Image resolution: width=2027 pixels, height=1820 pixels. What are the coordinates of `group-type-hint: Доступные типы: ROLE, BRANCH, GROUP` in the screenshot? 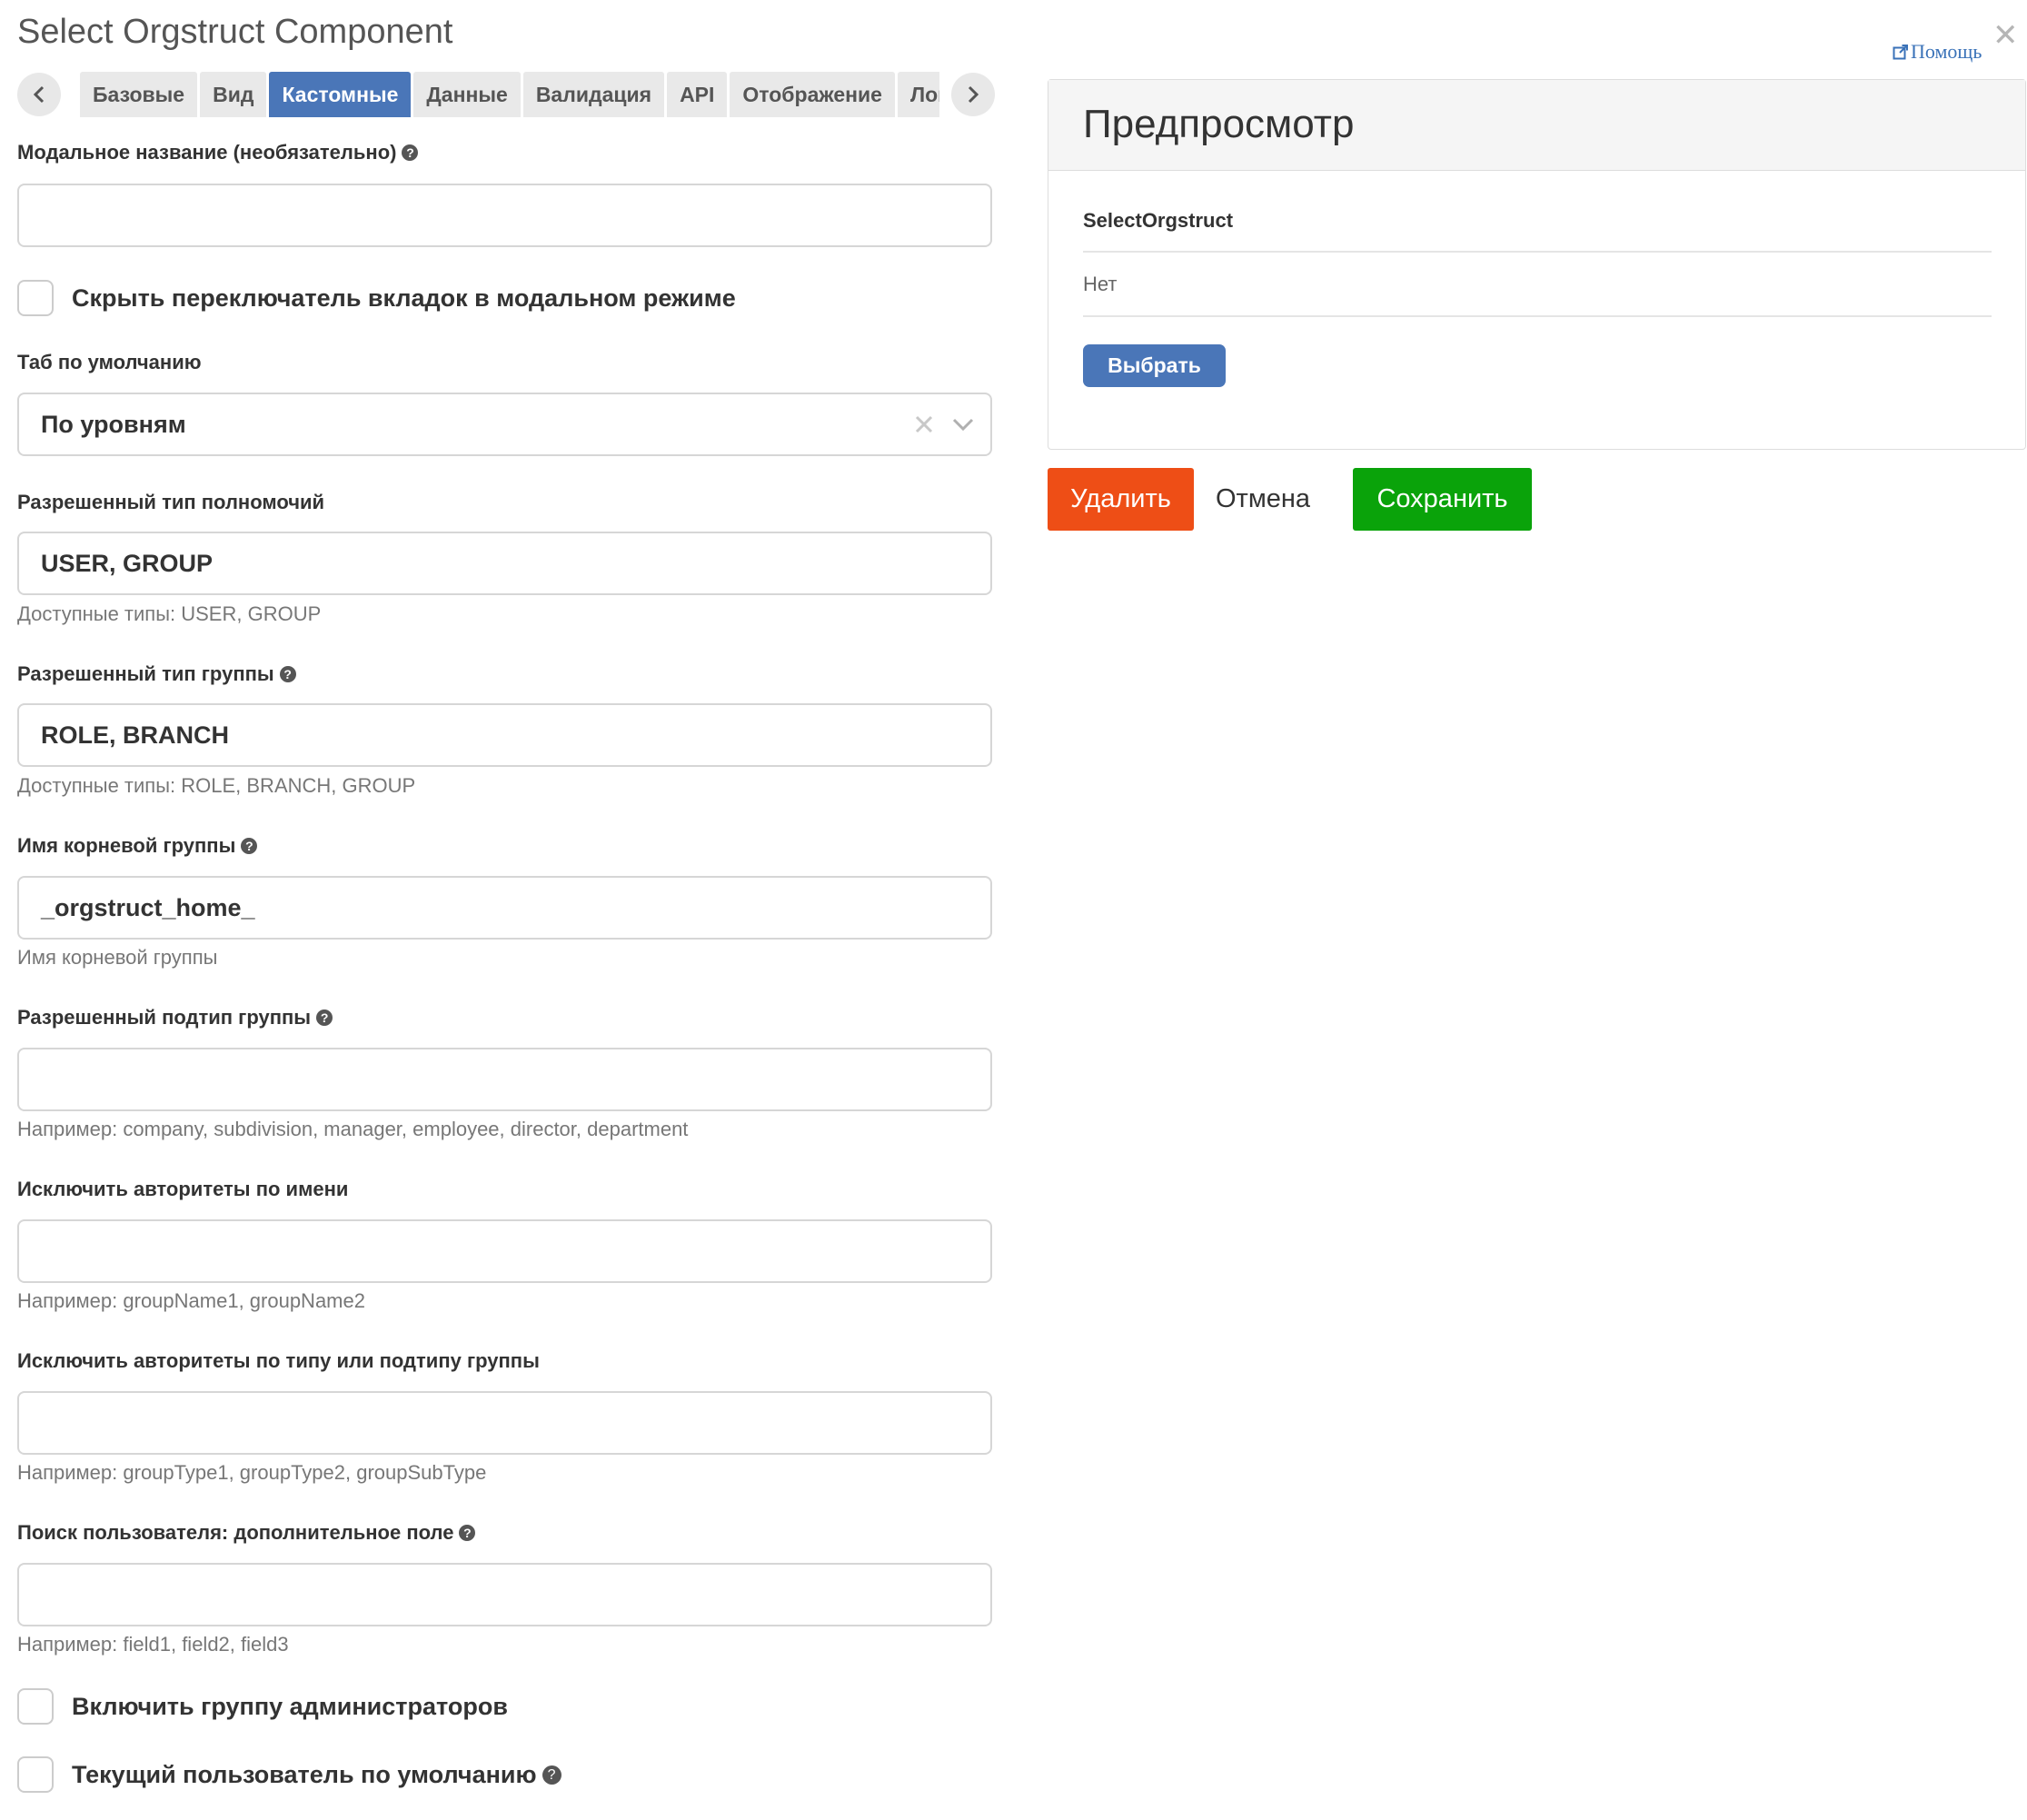 It's located at (216, 786).